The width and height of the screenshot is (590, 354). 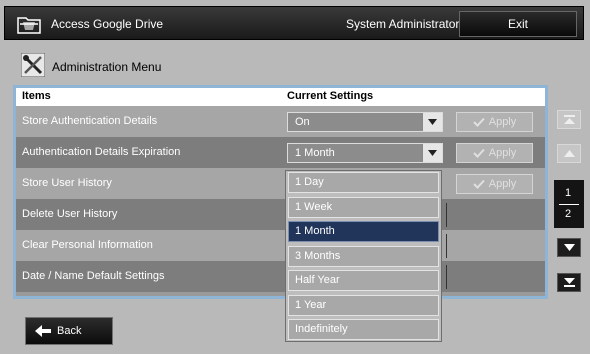 What do you see at coordinates (101, 152) in the screenshot?
I see `row-label: Authentication Details Expiration` at bounding box center [101, 152].